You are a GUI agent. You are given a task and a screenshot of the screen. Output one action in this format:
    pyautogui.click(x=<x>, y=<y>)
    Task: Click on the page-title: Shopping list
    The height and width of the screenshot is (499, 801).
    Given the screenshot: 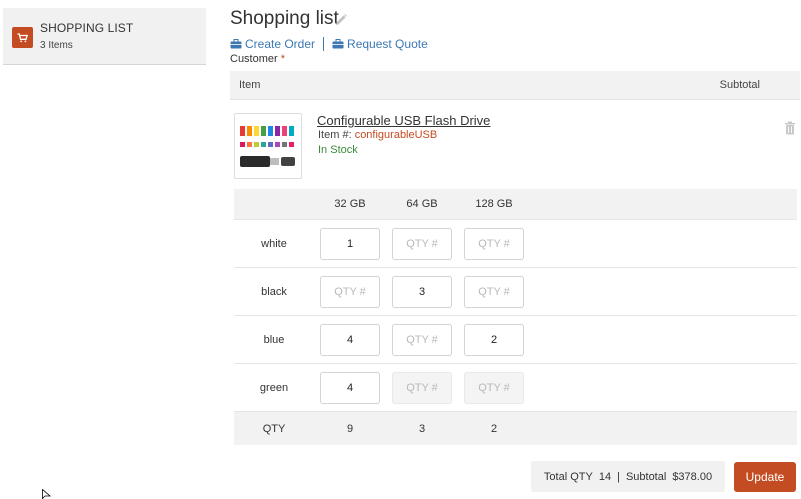 What is the action you would take?
    pyautogui.click(x=284, y=18)
    